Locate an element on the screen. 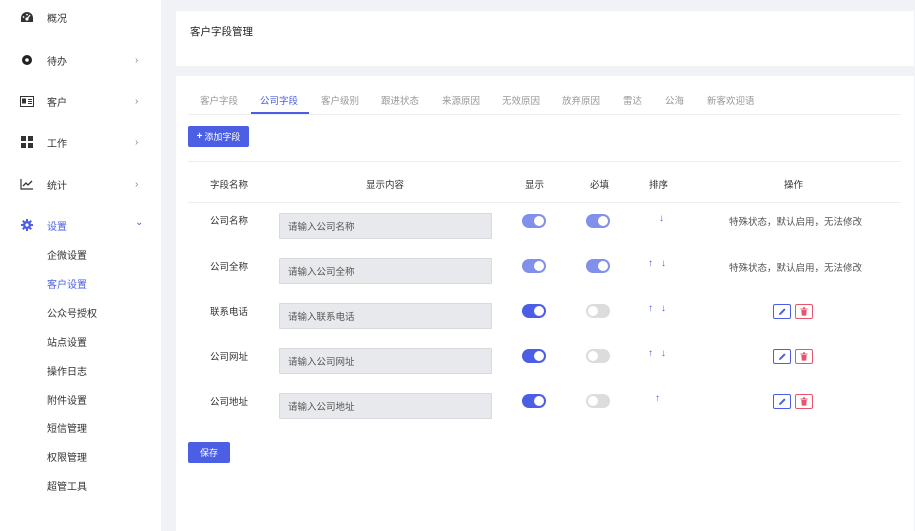  tab-divider is located at coordinates (544, 114).